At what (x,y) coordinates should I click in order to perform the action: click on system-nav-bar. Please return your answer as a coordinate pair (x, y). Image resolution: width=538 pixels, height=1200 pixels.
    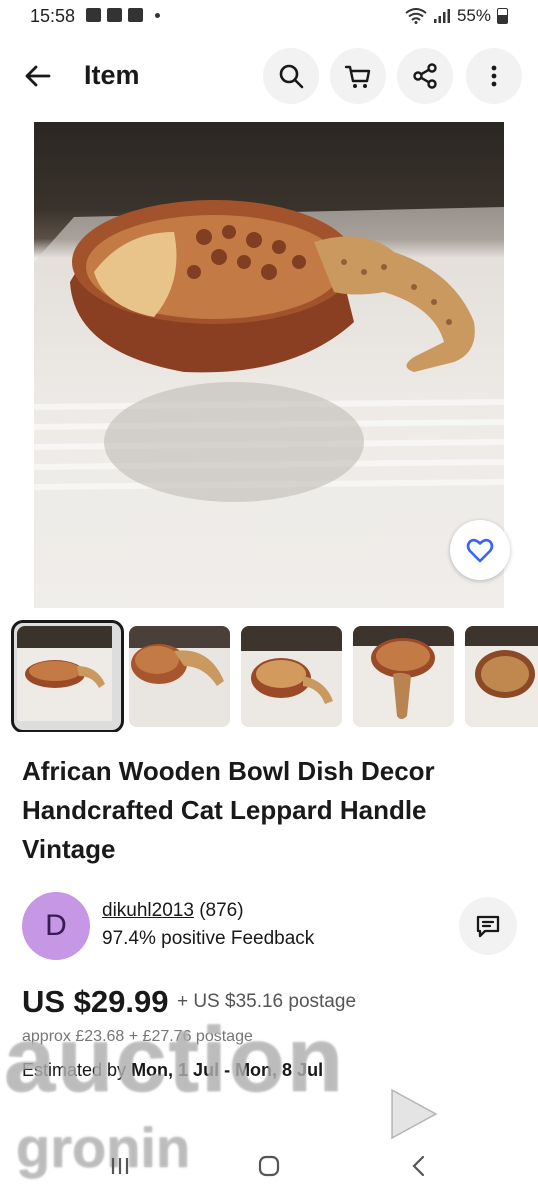
    Looking at the image, I should click on (269, 1170).